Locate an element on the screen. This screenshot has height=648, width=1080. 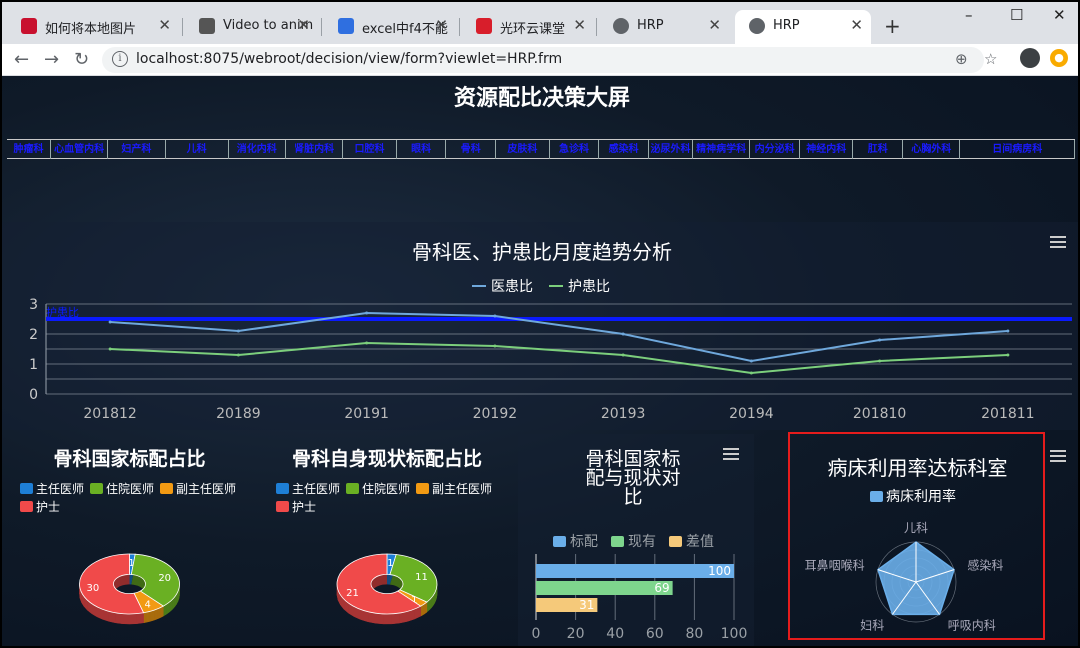
tab-6: HRP ✕ is located at coordinates (803, 27).